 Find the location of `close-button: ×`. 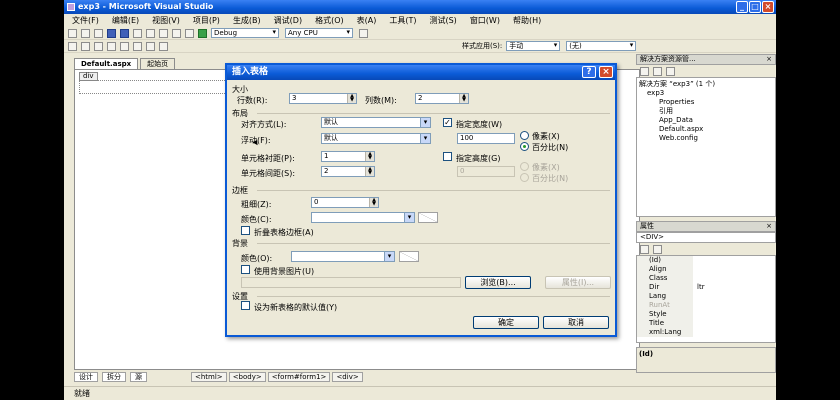

close-button: × is located at coordinates (768, 7).